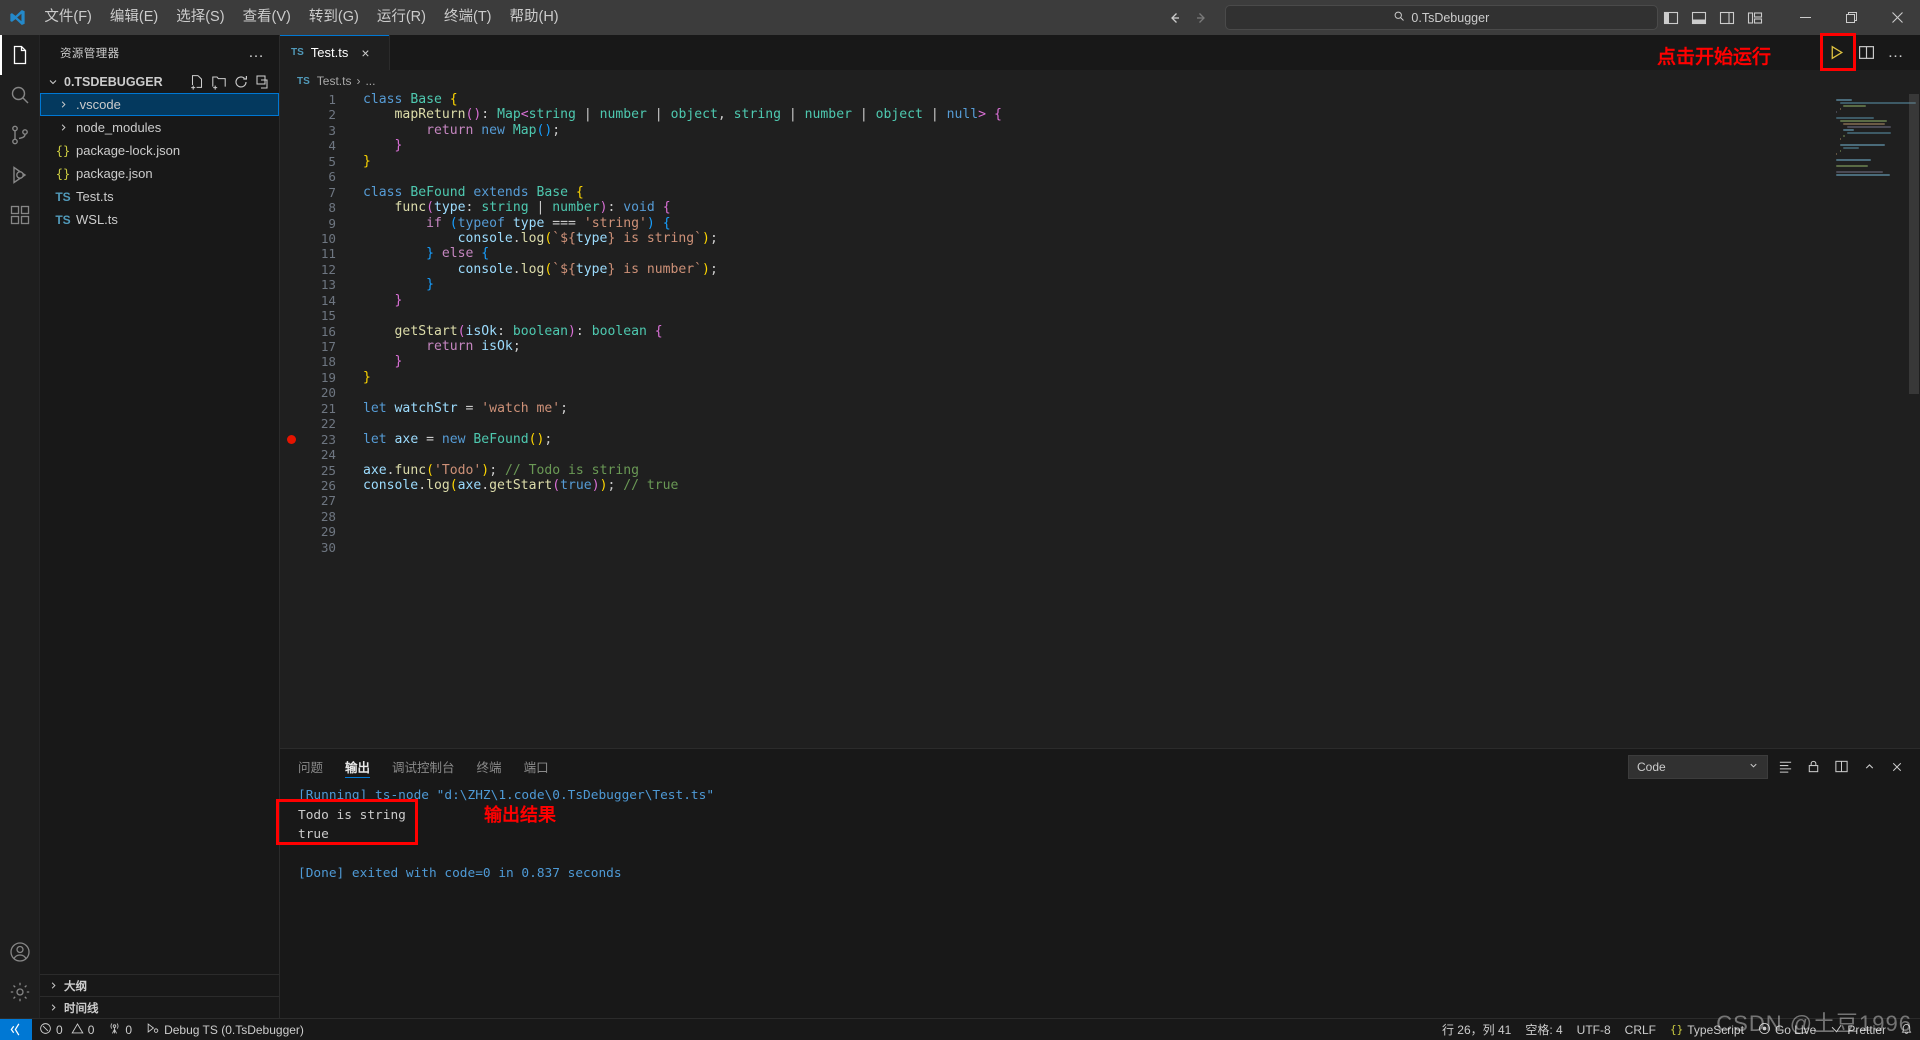 The width and height of the screenshot is (1920, 1040). What do you see at coordinates (120, 1029) in the screenshot?
I see `status-ports: 0` at bounding box center [120, 1029].